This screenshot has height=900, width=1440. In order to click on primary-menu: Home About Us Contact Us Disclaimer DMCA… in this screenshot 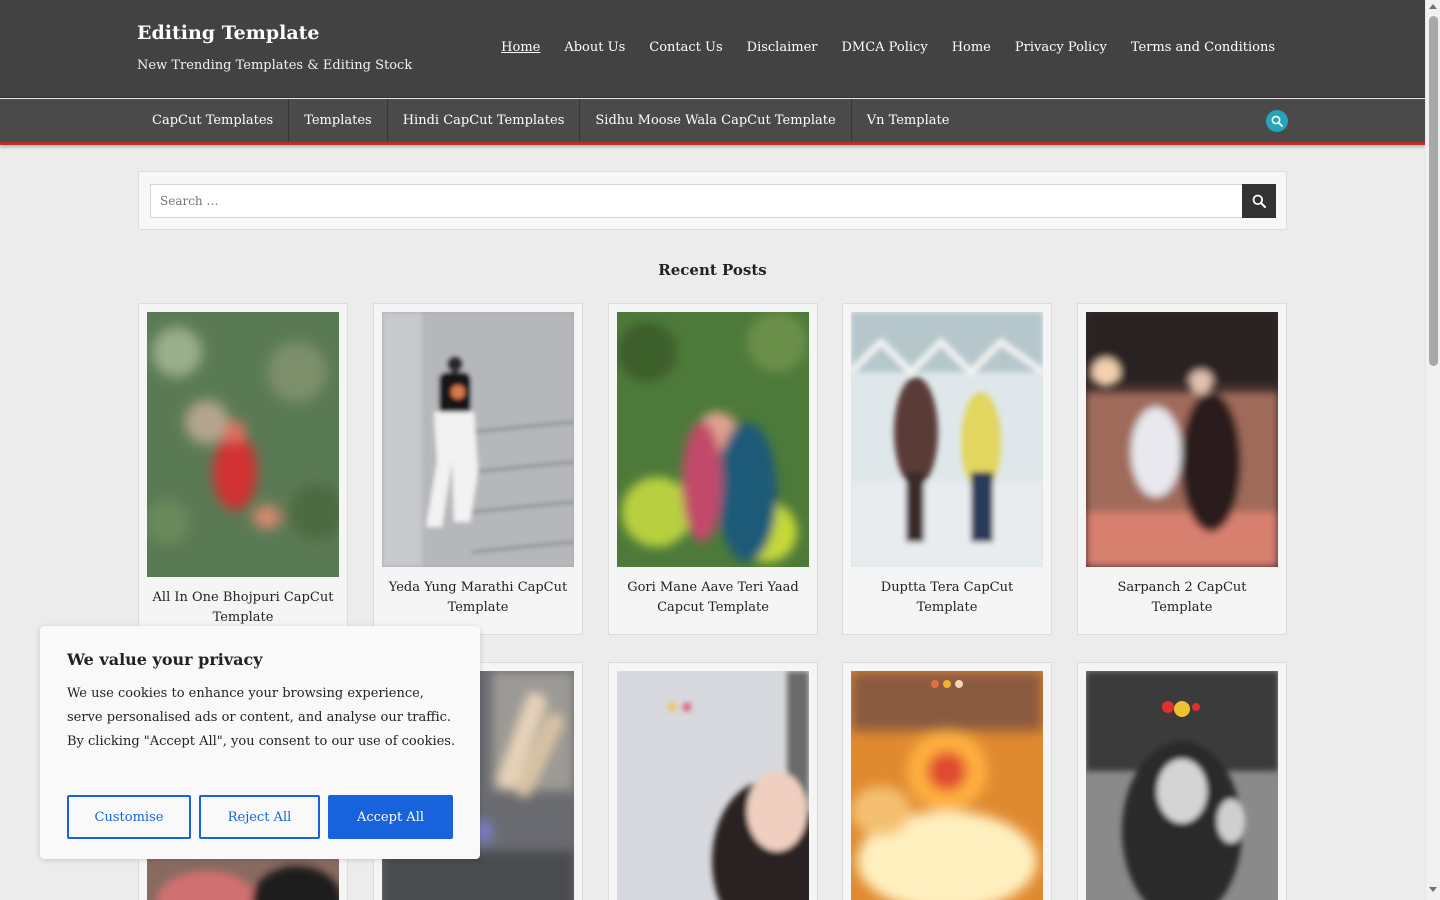, I will do `click(876, 47)`.